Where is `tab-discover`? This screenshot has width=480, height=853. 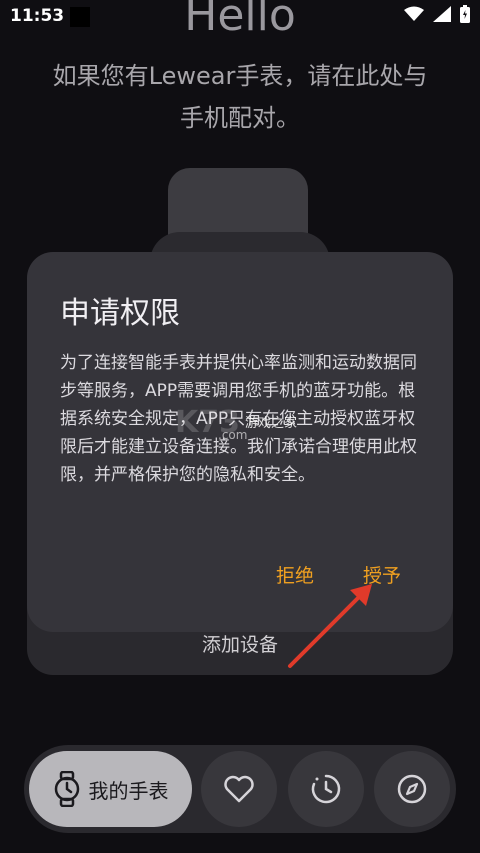
tab-discover is located at coordinates (412, 789).